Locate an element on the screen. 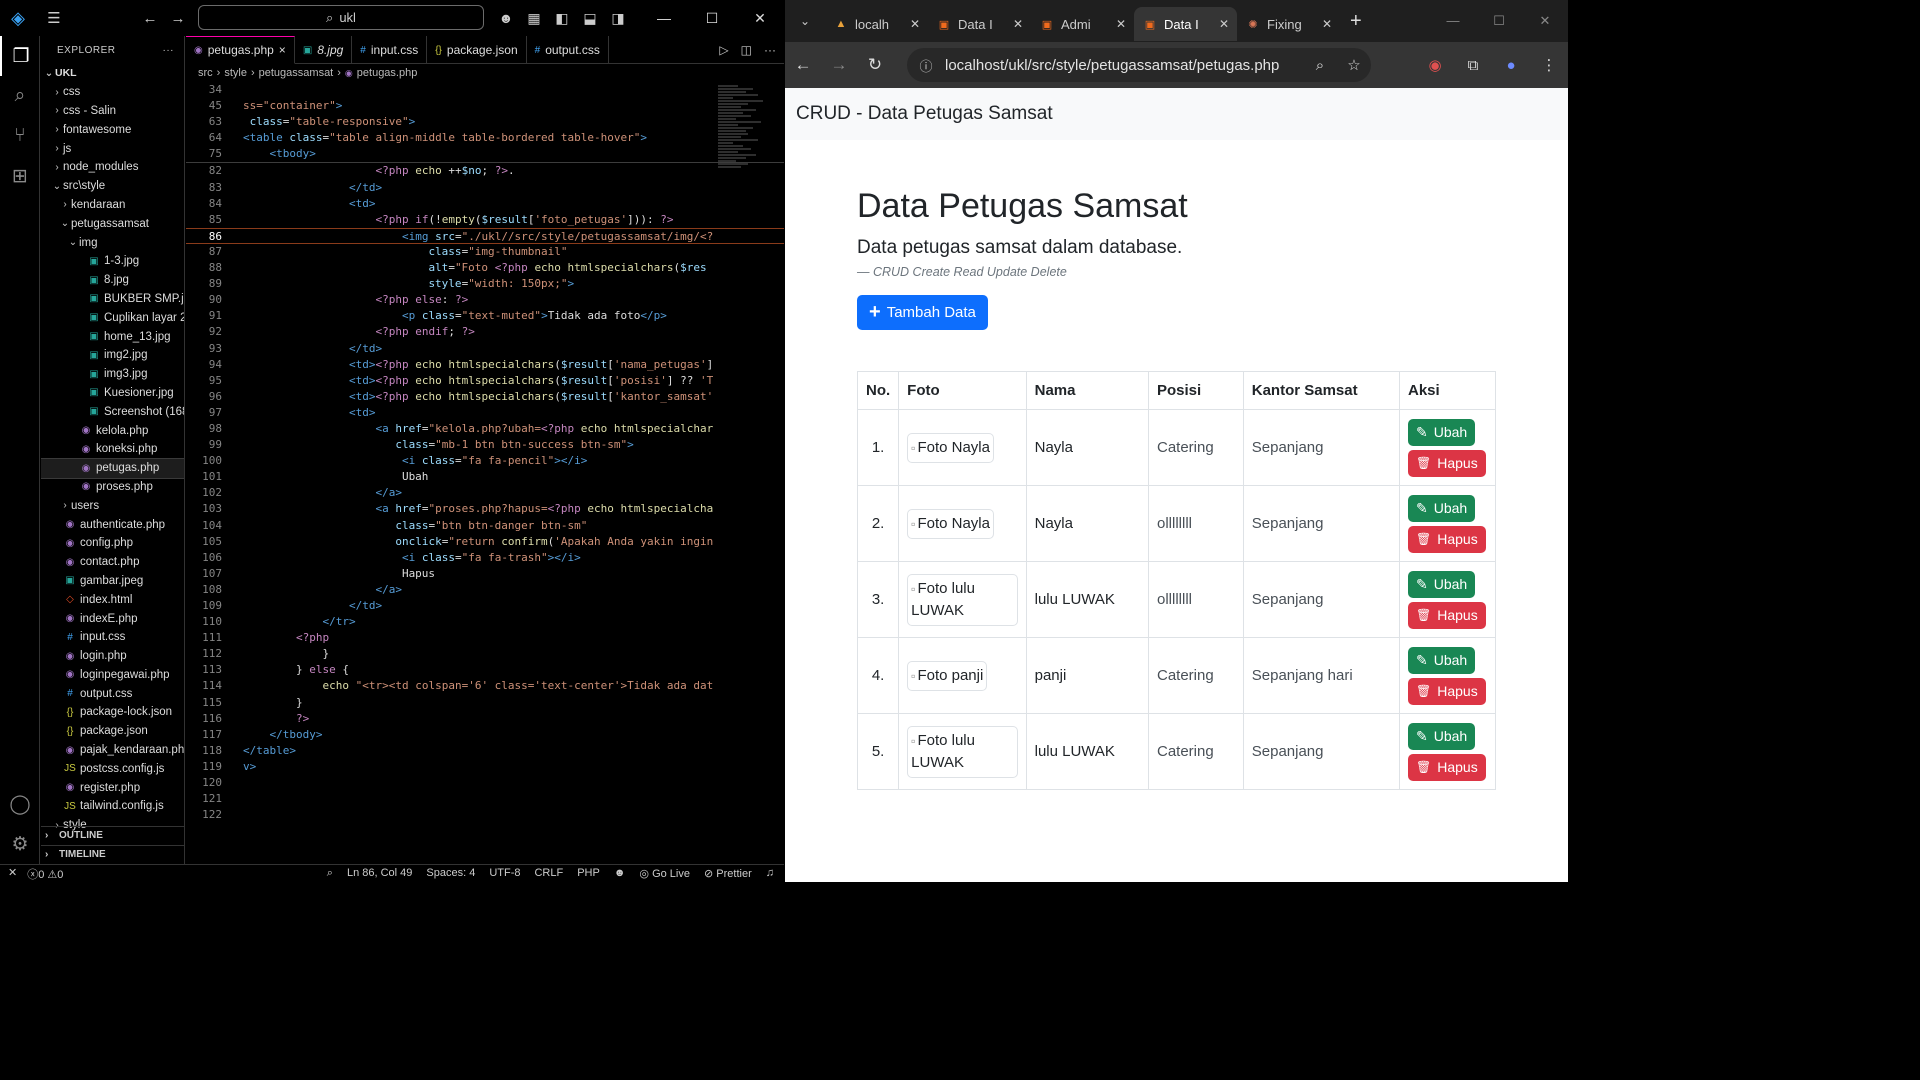 This screenshot has width=1920, height=1080. tree-item: › css is located at coordinates (112, 92).